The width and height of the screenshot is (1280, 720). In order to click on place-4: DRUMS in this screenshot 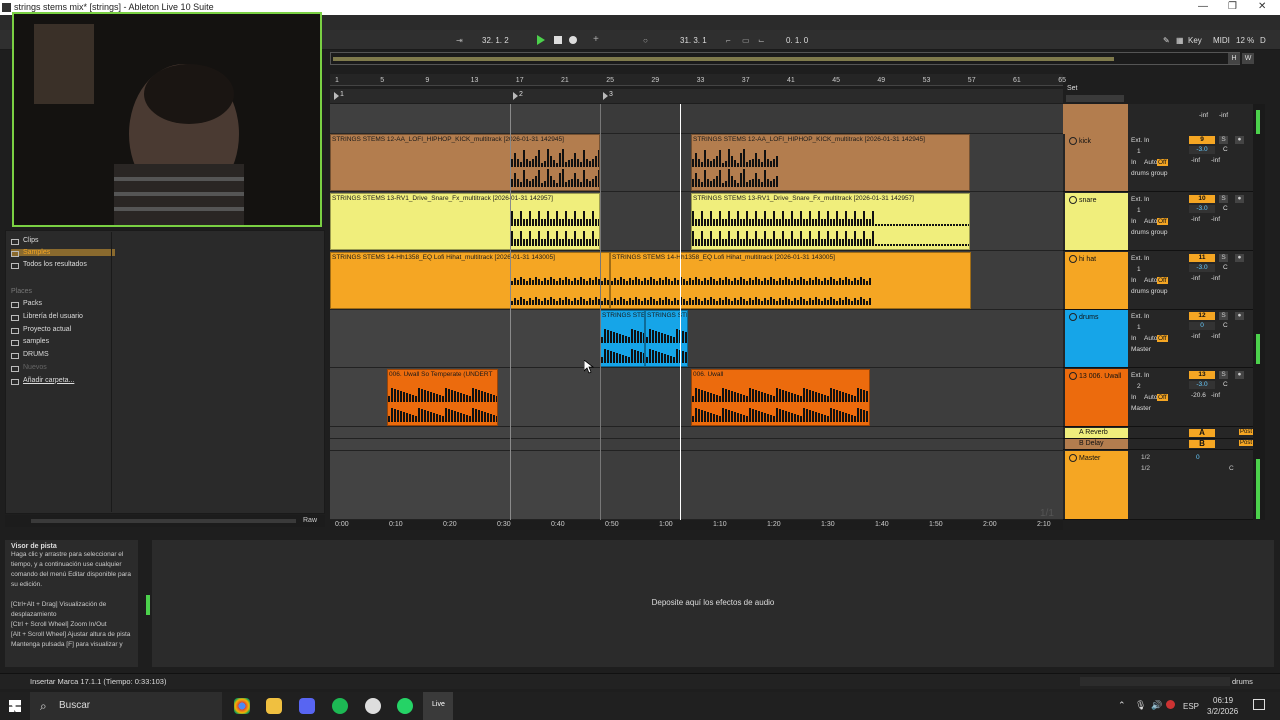, I will do `click(30, 355)`.